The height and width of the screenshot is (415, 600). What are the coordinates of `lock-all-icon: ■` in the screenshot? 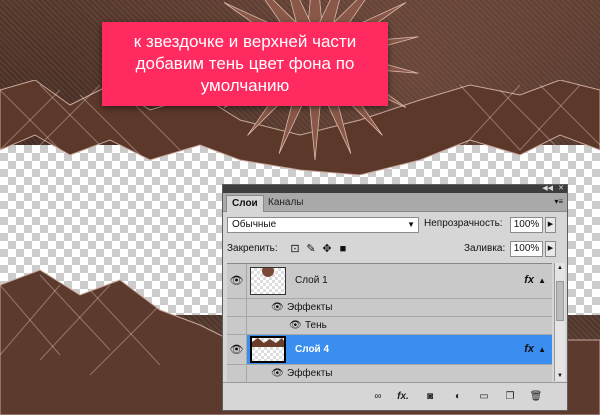 It's located at (343, 249).